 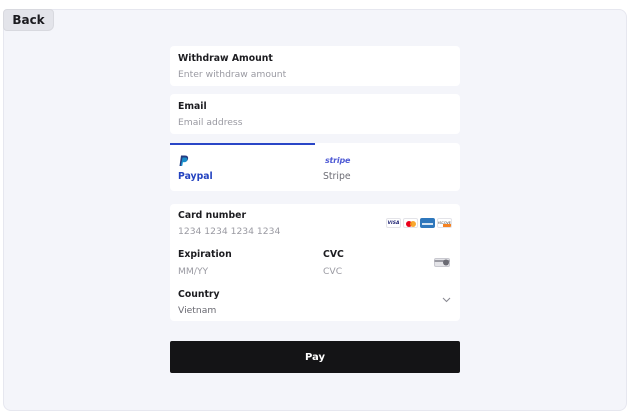 What do you see at coordinates (225, 58) in the screenshot?
I see `withdraw-amount-label: Withdraw Amount` at bounding box center [225, 58].